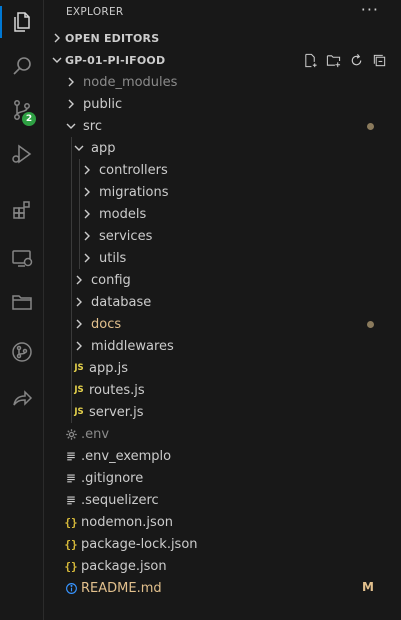 The width and height of the screenshot is (401, 620). Describe the element at coordinates (223, 412) in the screenshot. I see `file-item: JS server.js` at that location.